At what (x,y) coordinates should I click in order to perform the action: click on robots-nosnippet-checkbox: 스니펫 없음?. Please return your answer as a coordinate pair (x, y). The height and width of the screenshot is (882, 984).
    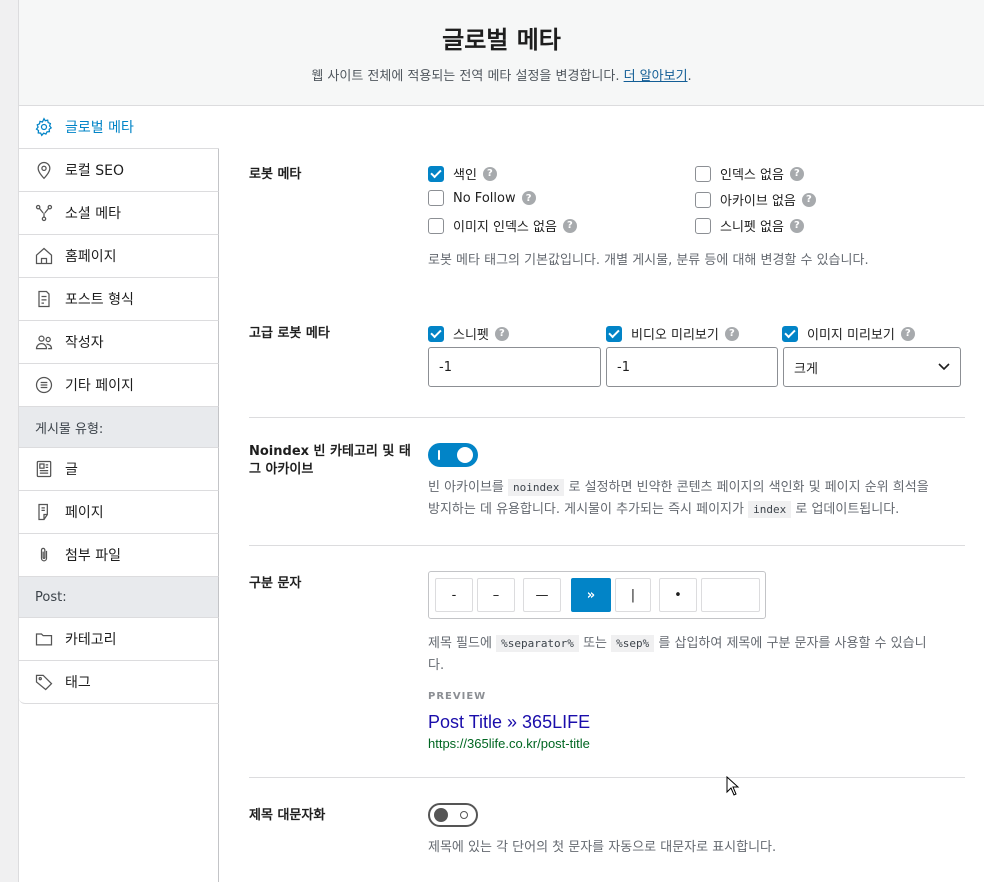
    Looking at the image, I should click on (749, 225).